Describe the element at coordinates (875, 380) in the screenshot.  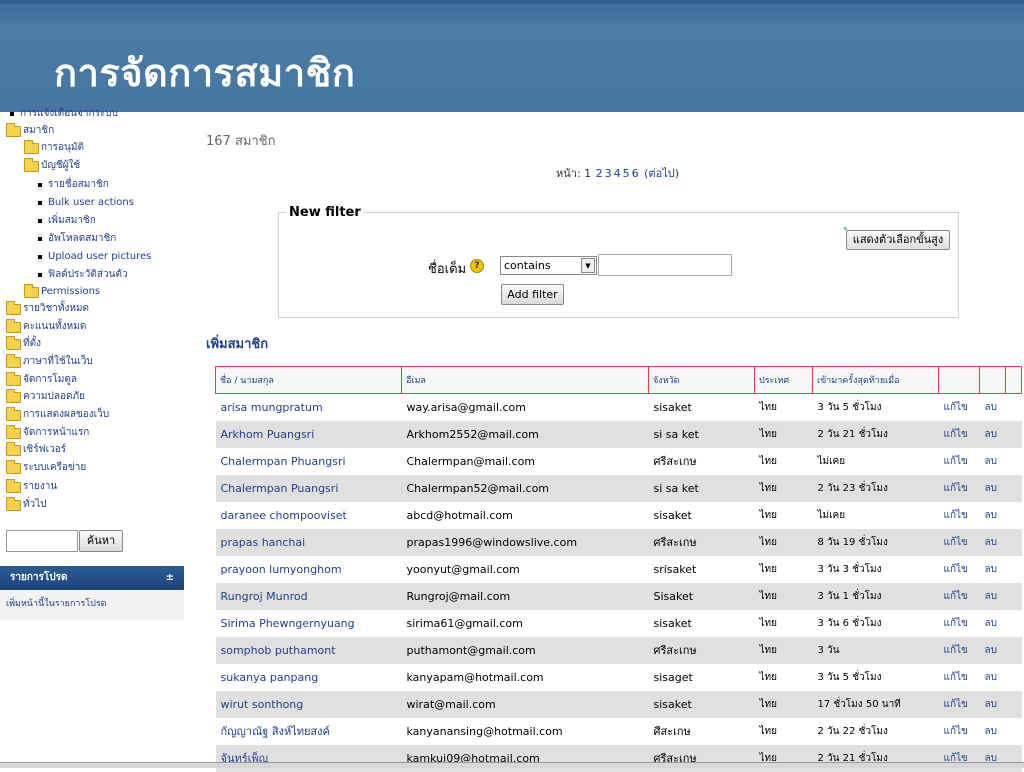
I see `column-header: เข้ามาครั้งสุดท้ายเมื่อ` at that location.